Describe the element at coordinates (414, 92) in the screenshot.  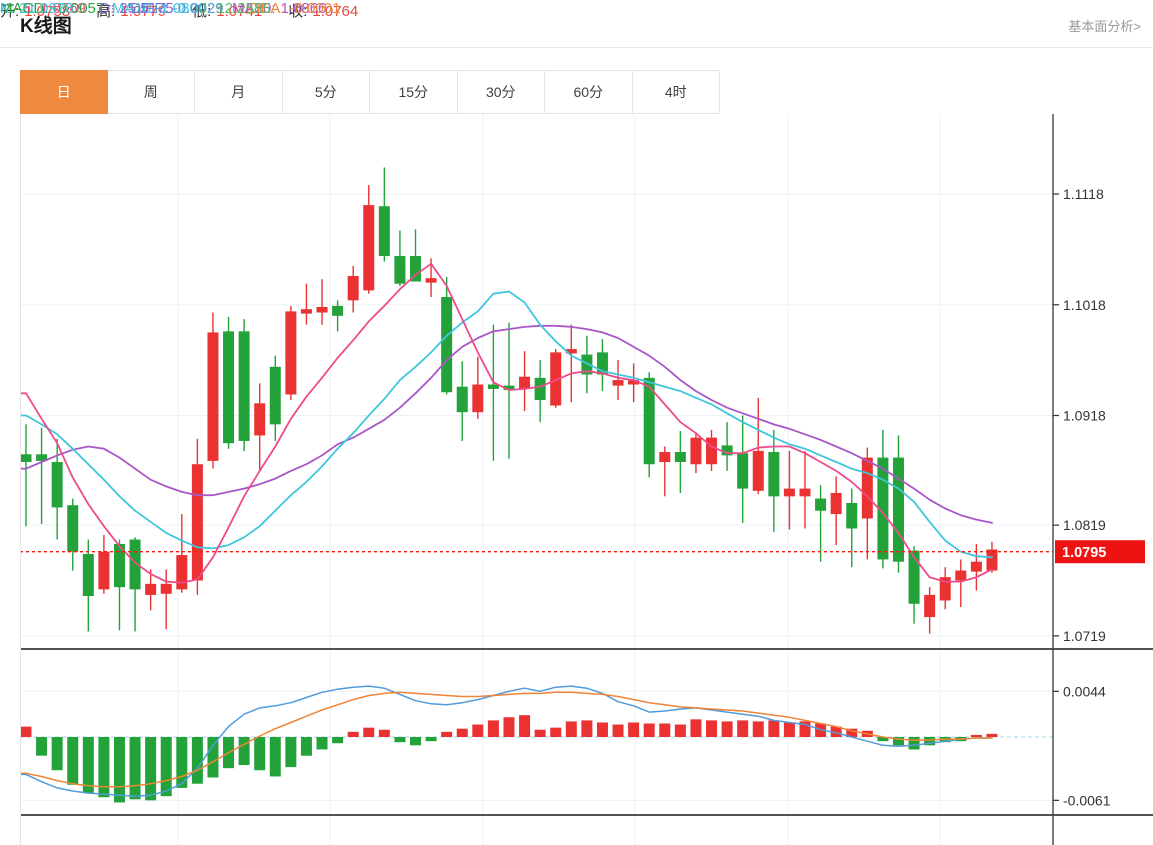
I see `tab-15min: 15分` at that location.